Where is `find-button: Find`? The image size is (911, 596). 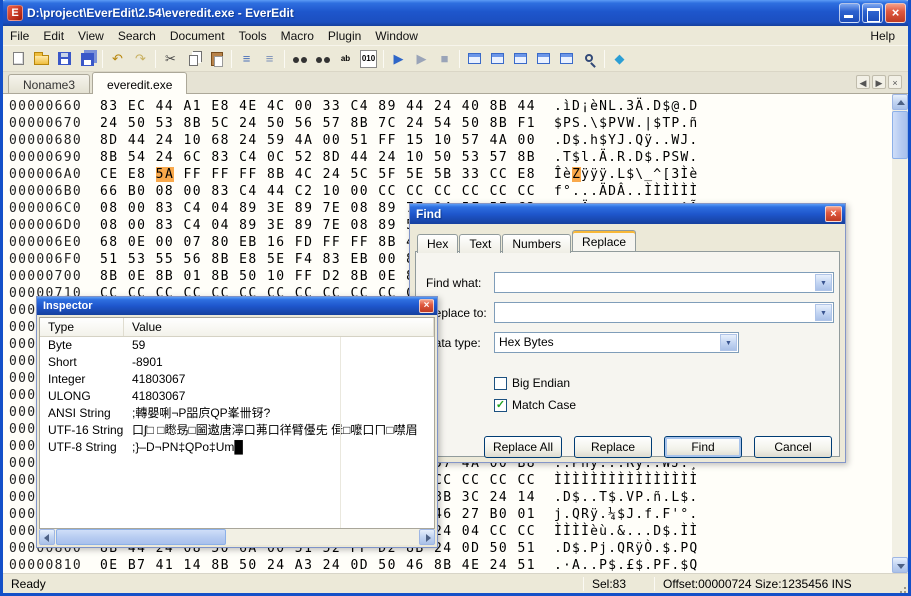 find-button: Find is located at coordinates (703, 447).